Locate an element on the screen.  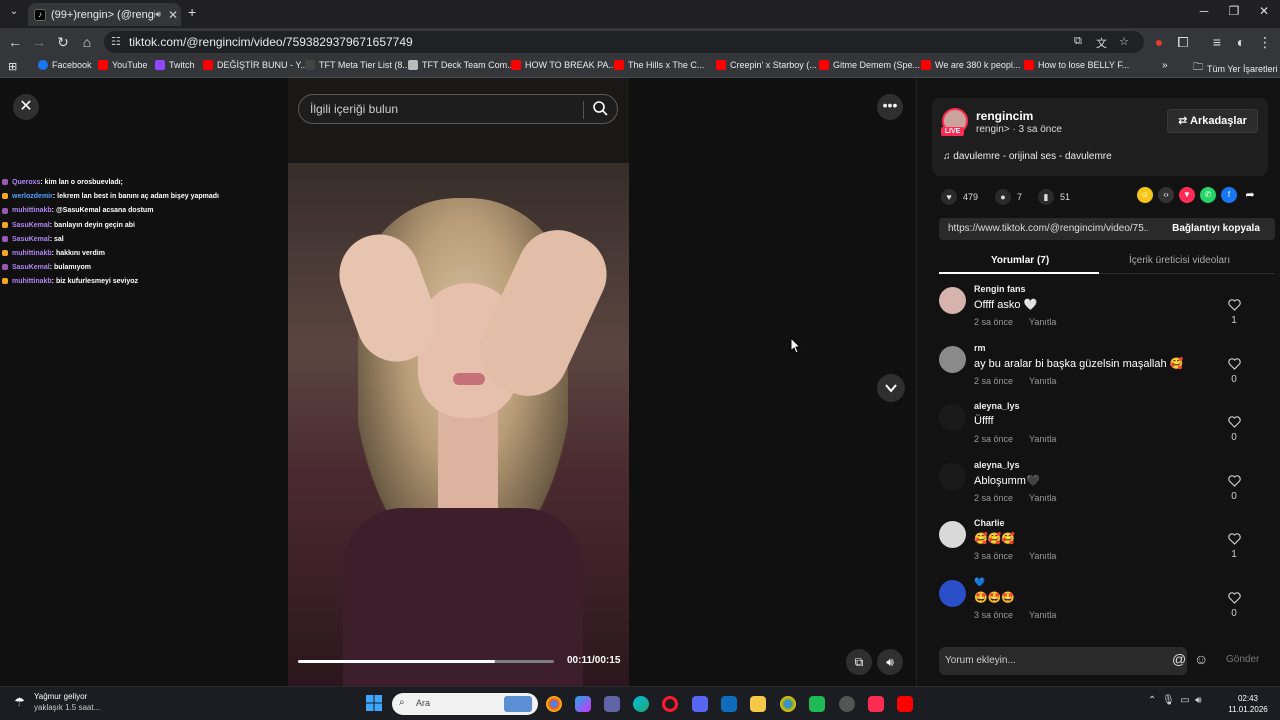
copy-link-button: Bağlantıyı kopyala is located at coordinates (1216, 229).